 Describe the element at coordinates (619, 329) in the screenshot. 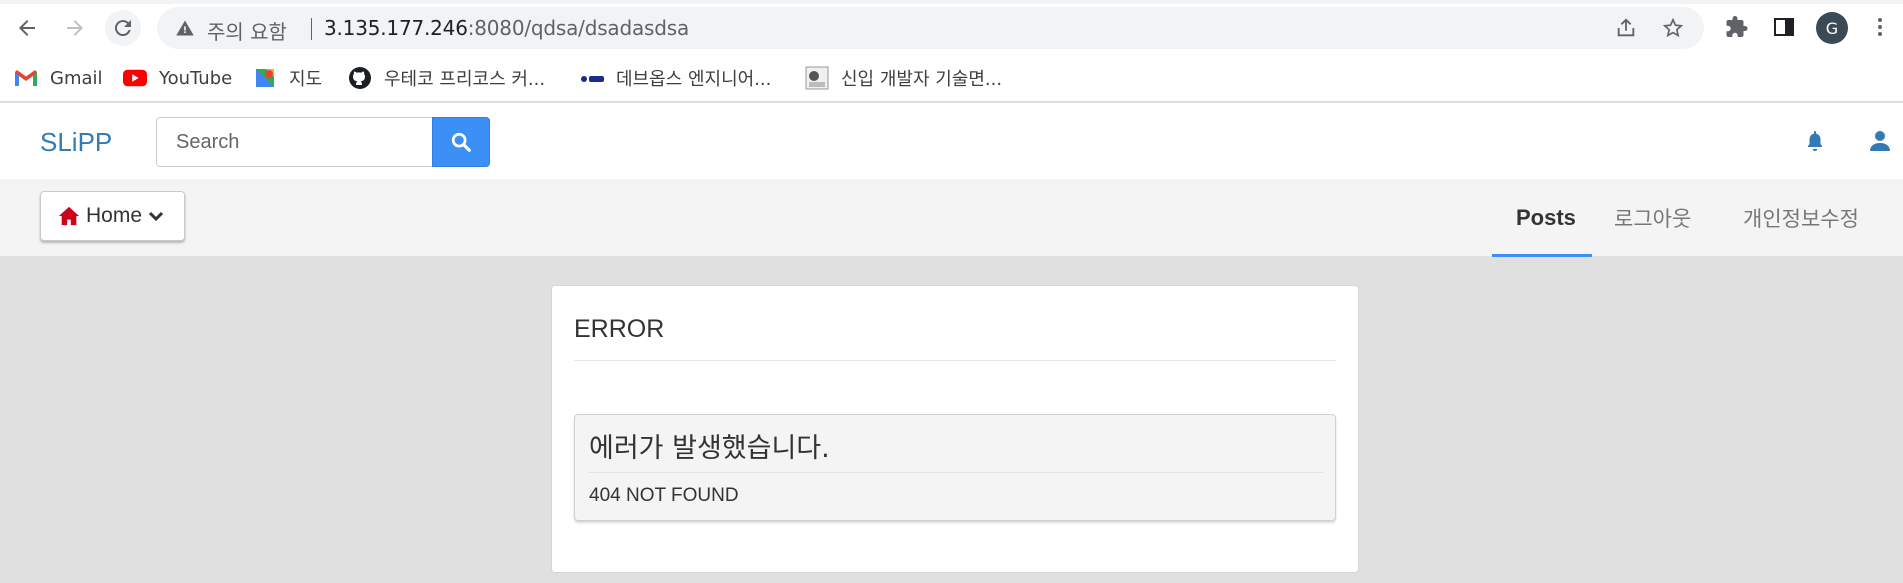

I see `page-title: ERROR` at that location.